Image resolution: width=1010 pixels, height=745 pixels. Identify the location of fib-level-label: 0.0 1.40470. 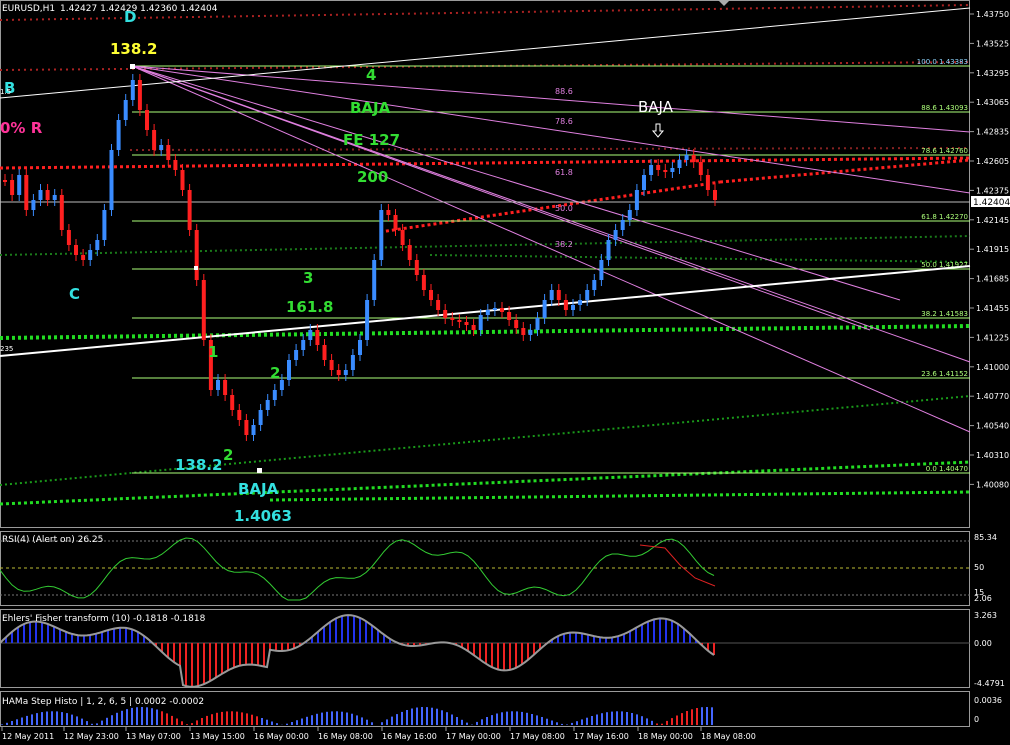
(947, 469).